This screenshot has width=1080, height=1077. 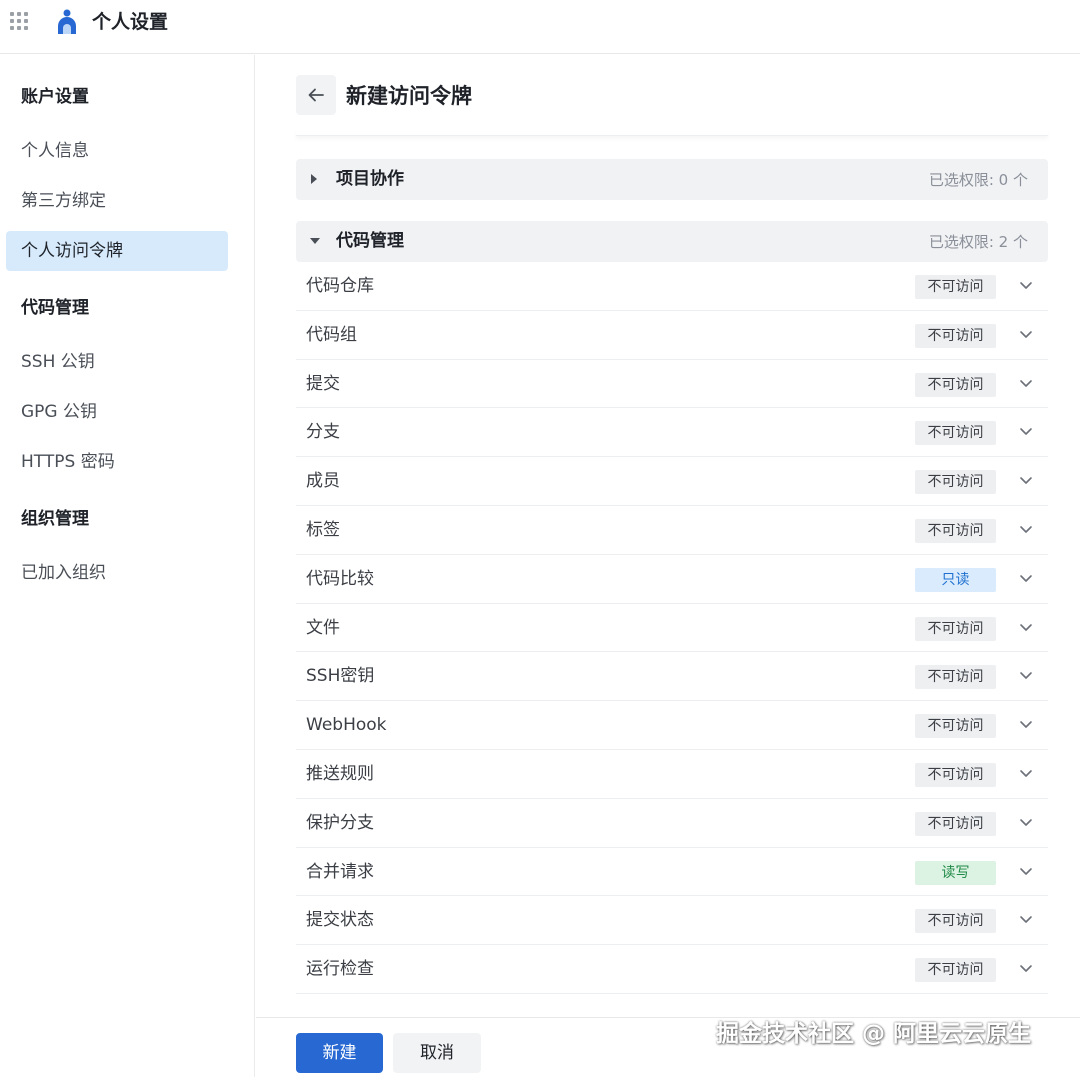 I want to click on sidebar-item-access-token: 个人访问令牌, so click(x=117, y=251).